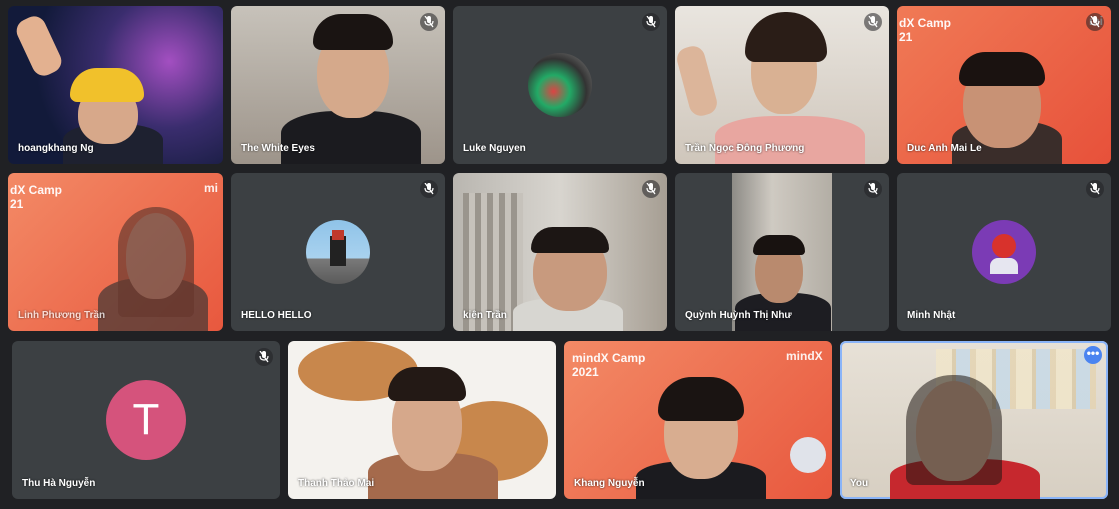 The height and width of the screenshot is (509, 1119). I want to click on participant-tile: dX Camp 21 mi Duc Anh Mai Le, so click(1004, 85).